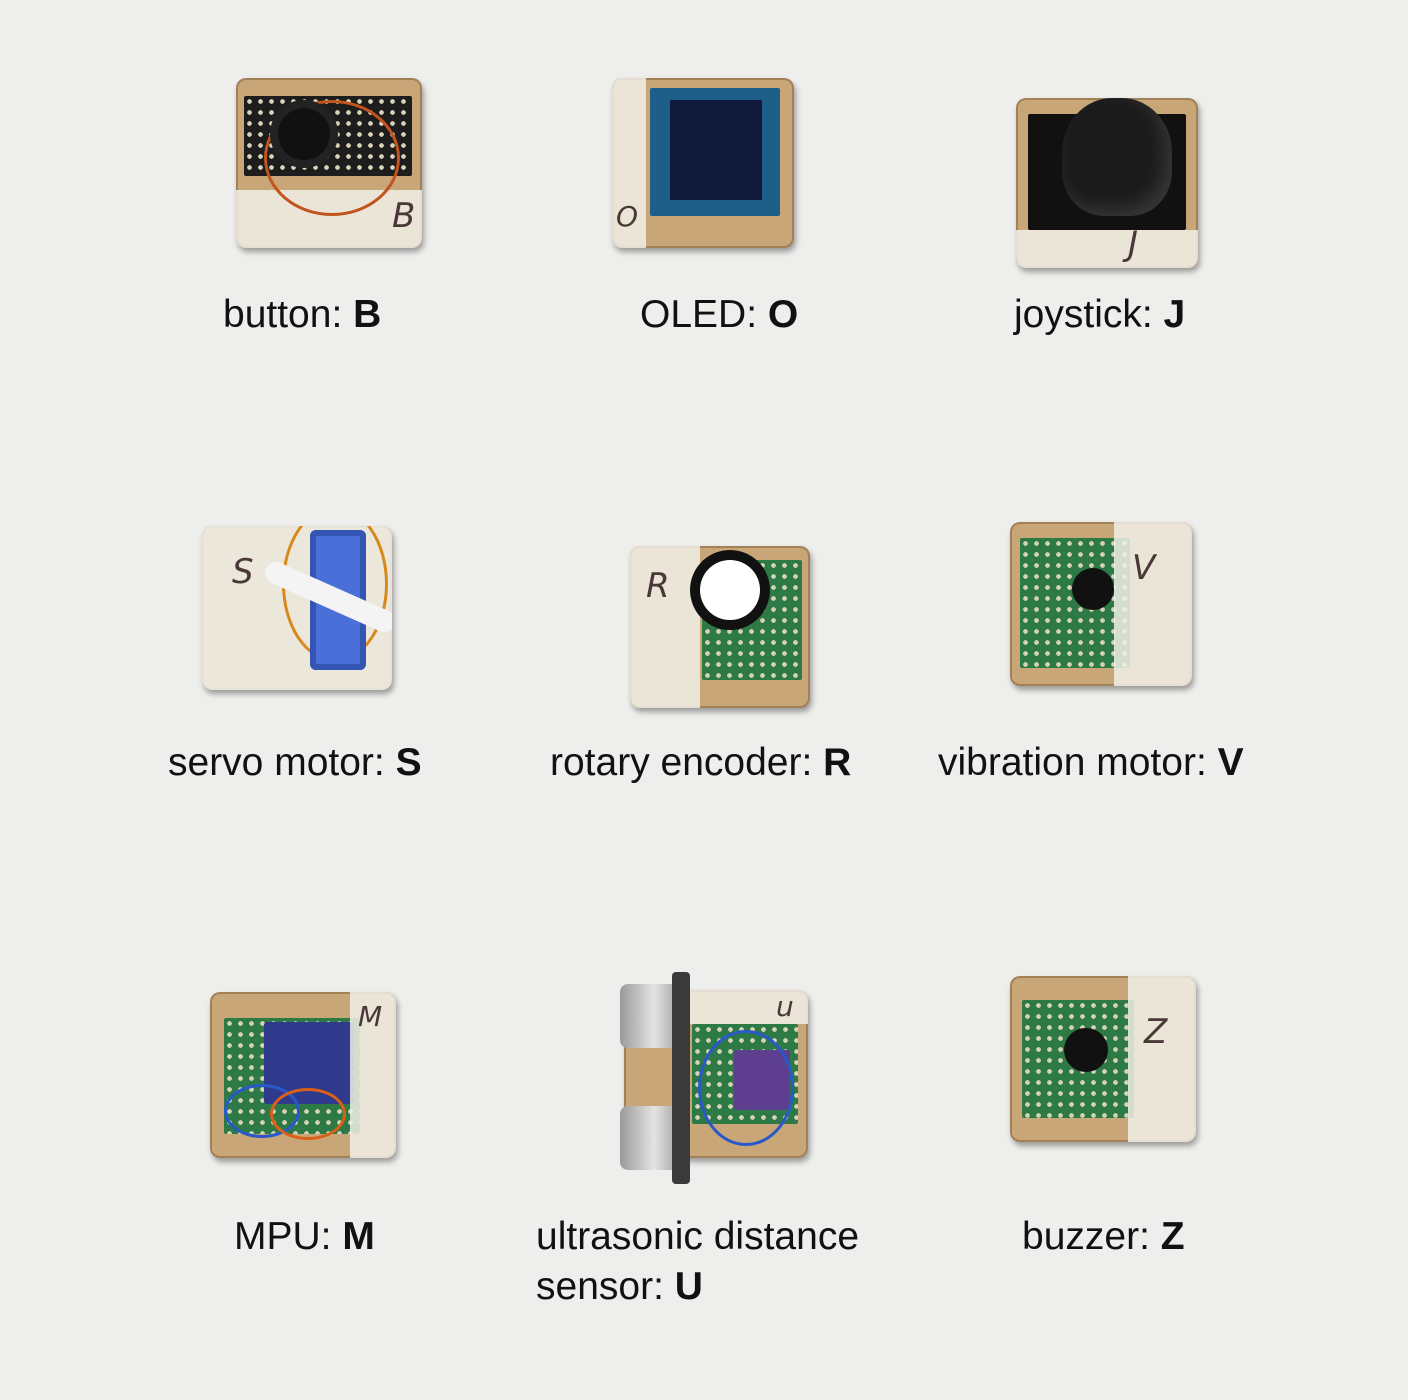  Describe the element at coordinates (701, 762) in the screenshot. I see `label-rotary-encoder: rotary encoder: R` at that location.